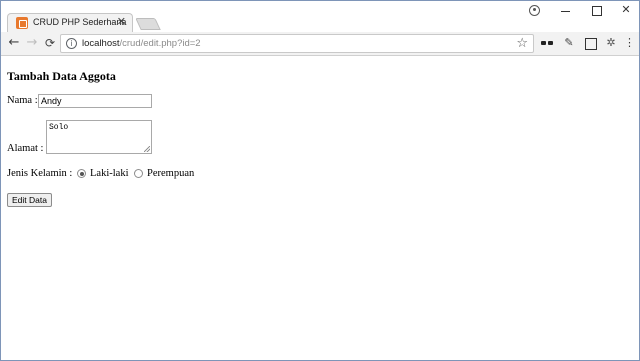 This screenshot has width=640, height=361. Describe the element at coordinates (566, 11) in the screenshot. I see `minimize-icon` at that location.